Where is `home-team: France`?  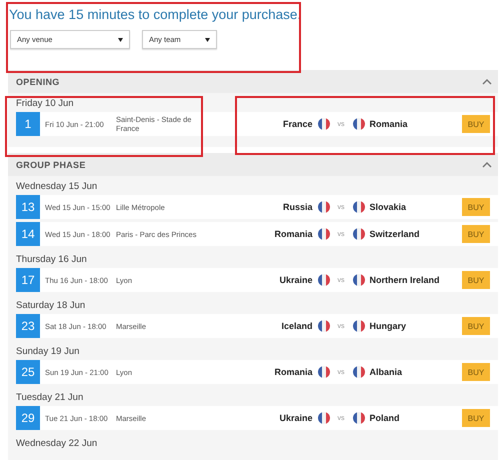
home-team: France is located at coordinates (297, 124).